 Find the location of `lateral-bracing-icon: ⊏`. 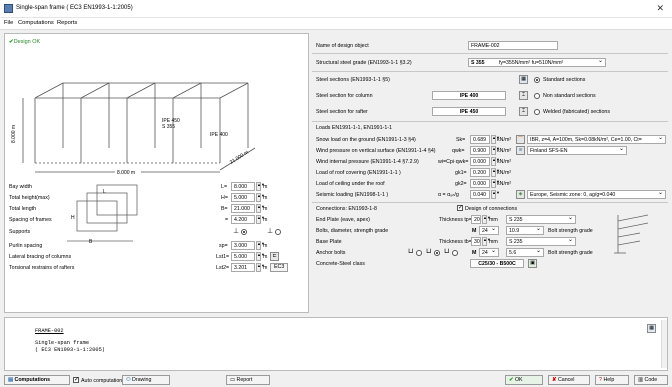

lateral-bracing-icon: ⊏ is located at coordinates (274, 256).